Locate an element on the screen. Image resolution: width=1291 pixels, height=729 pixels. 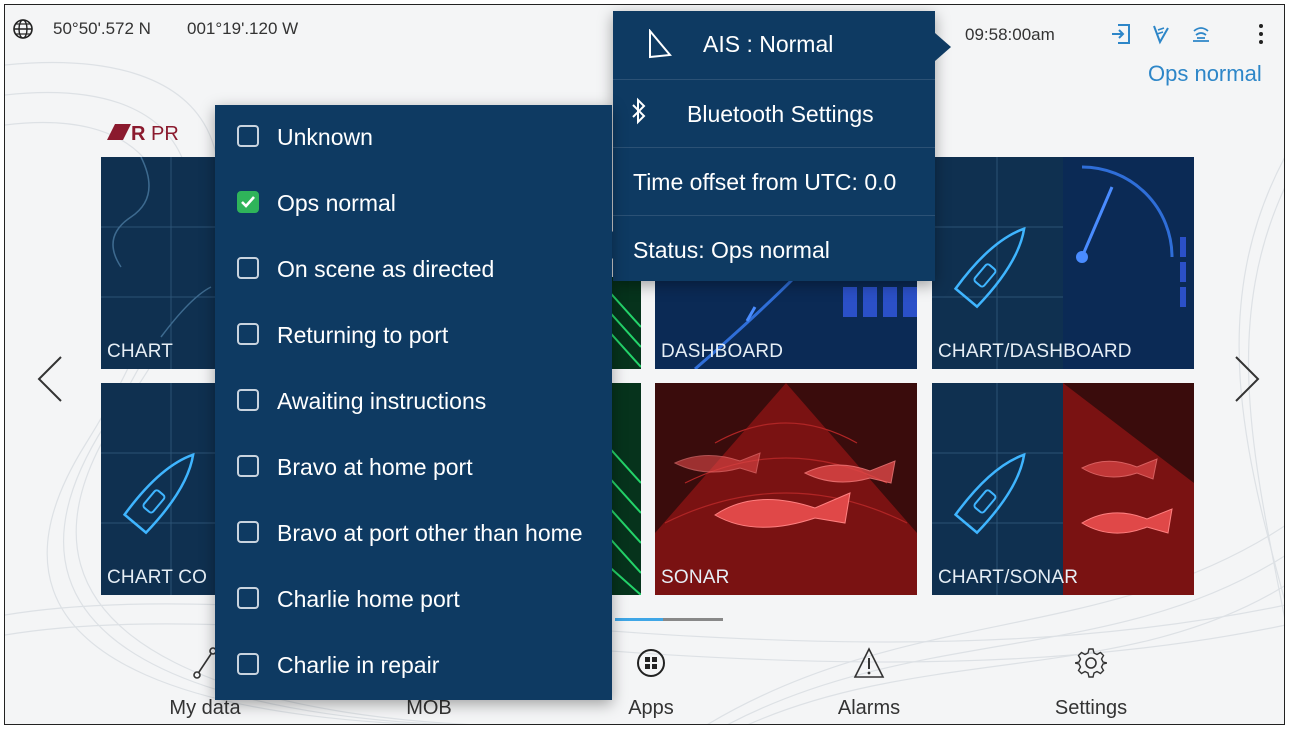
page-indicator is located at coordinates (669, 619).